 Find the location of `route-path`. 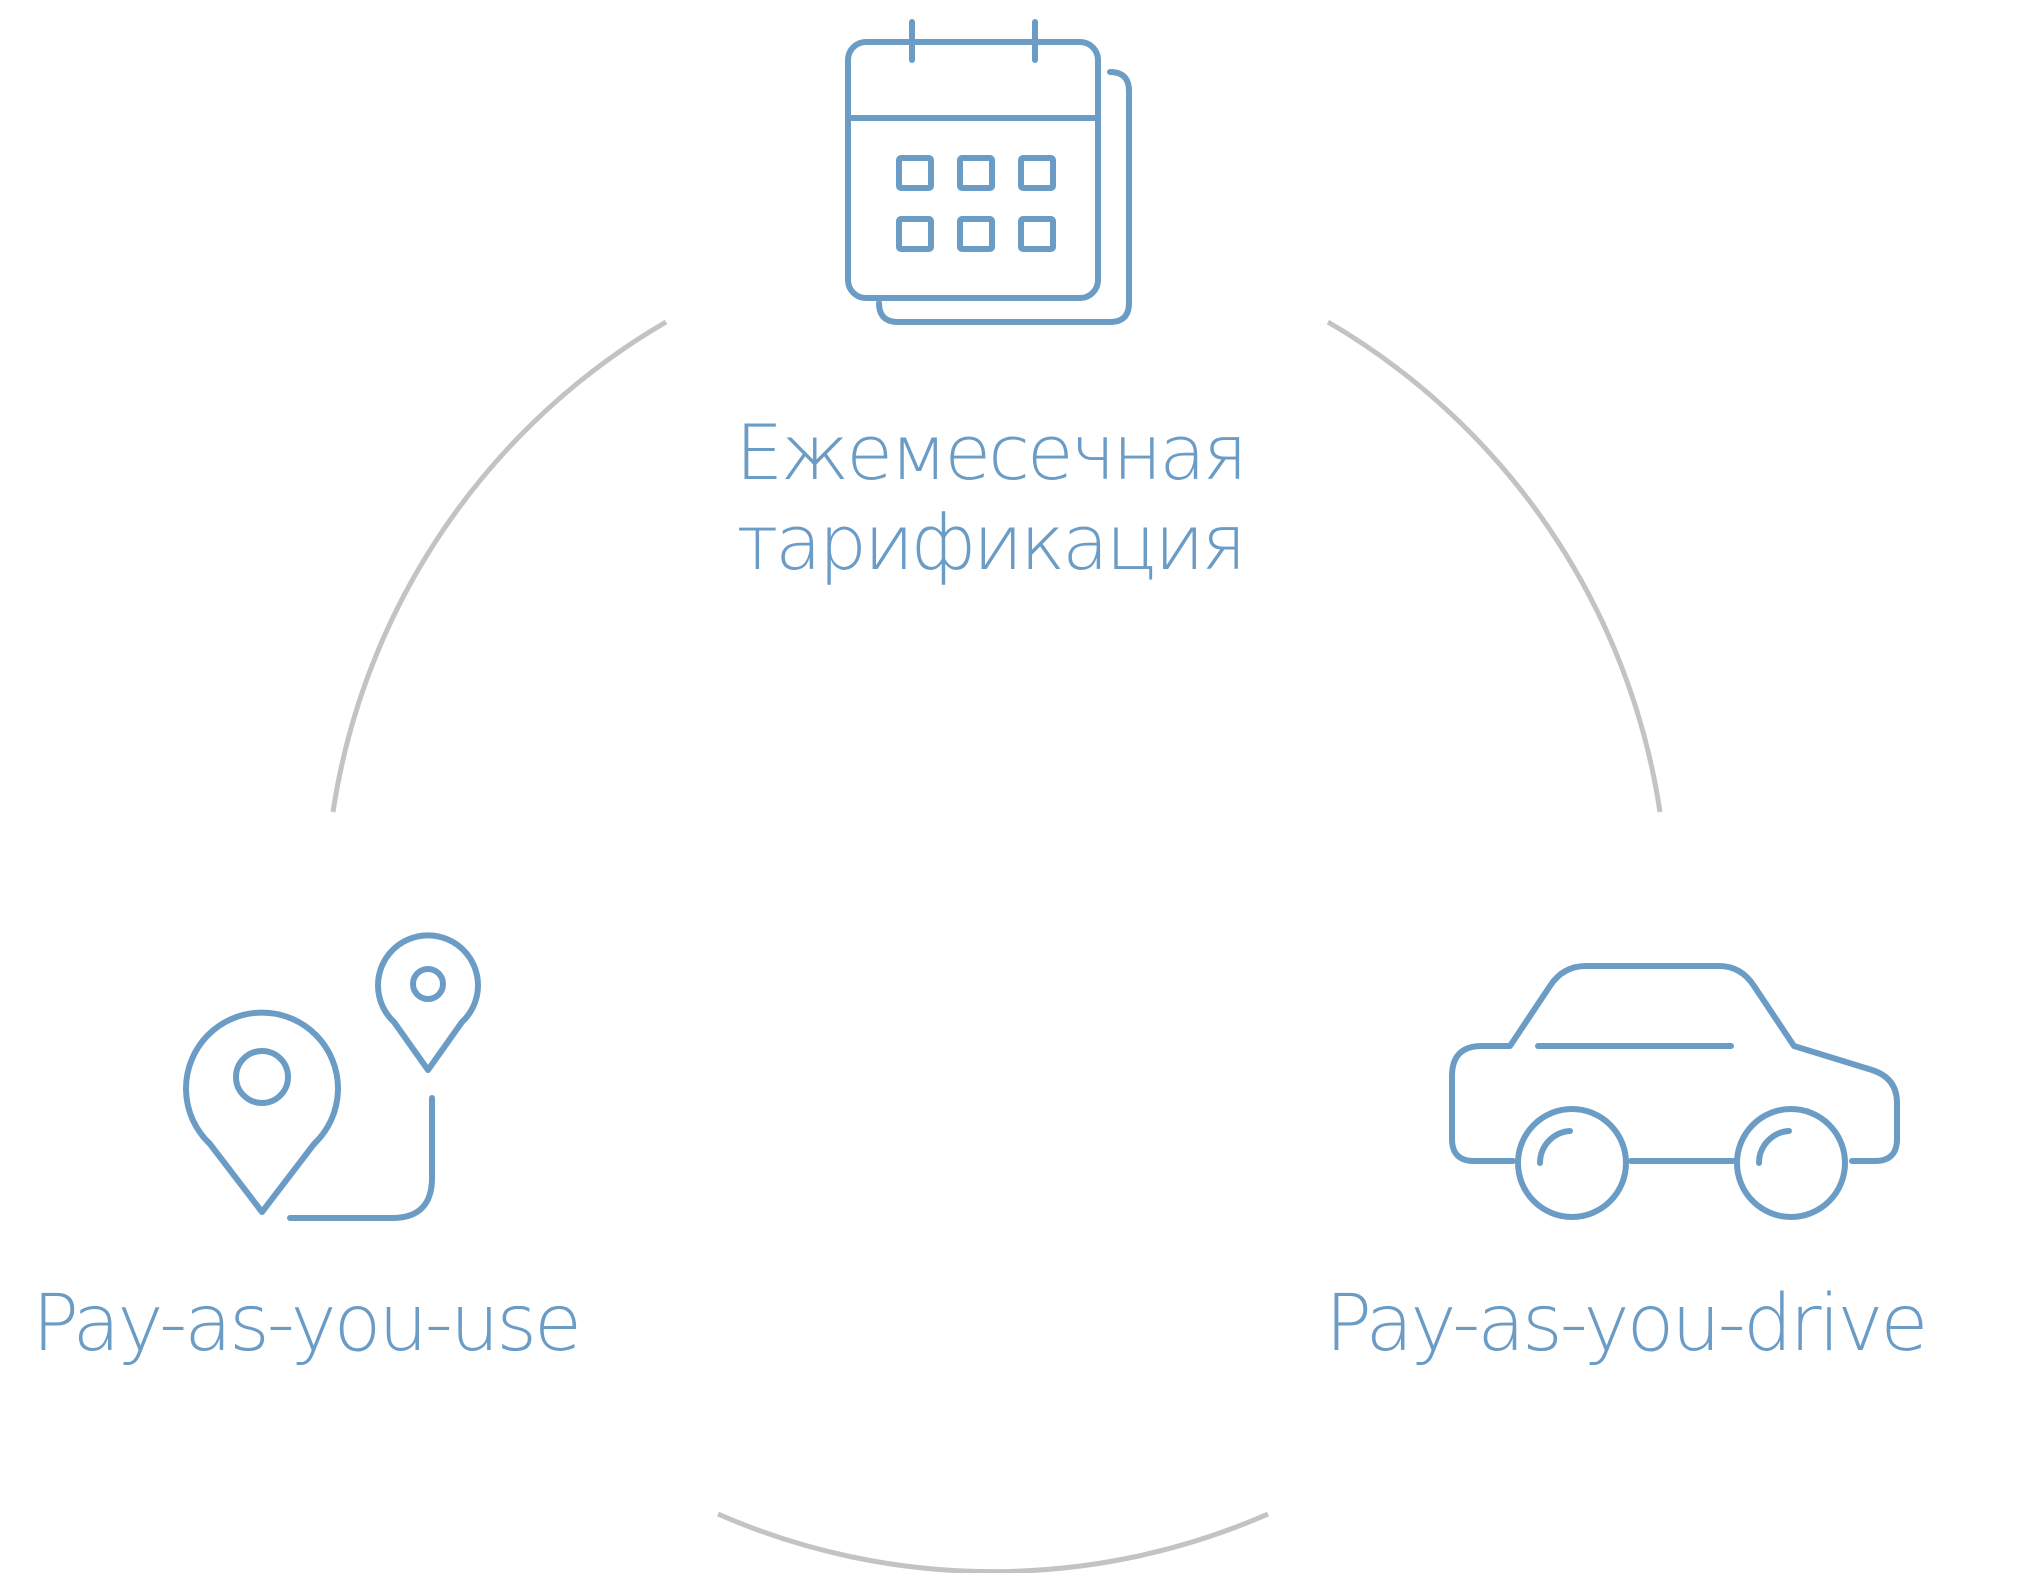

route-path is located at coordinates (361, 1158).